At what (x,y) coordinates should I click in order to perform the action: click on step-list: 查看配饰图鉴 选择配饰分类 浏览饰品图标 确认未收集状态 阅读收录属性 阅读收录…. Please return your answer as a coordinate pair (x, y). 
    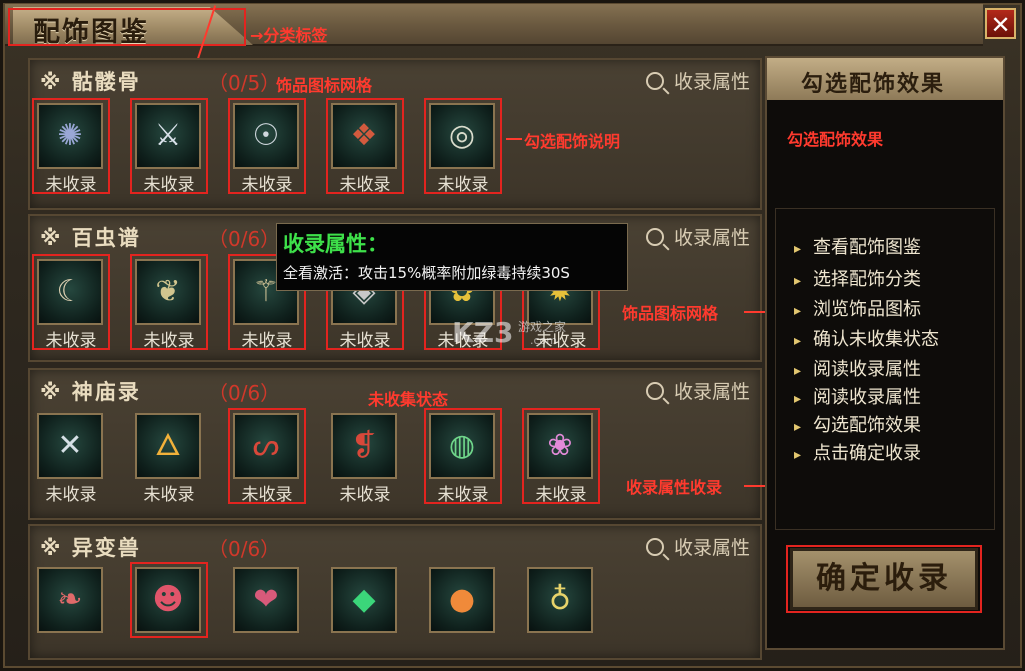
    Looking at the image, I should click on (885, 369).